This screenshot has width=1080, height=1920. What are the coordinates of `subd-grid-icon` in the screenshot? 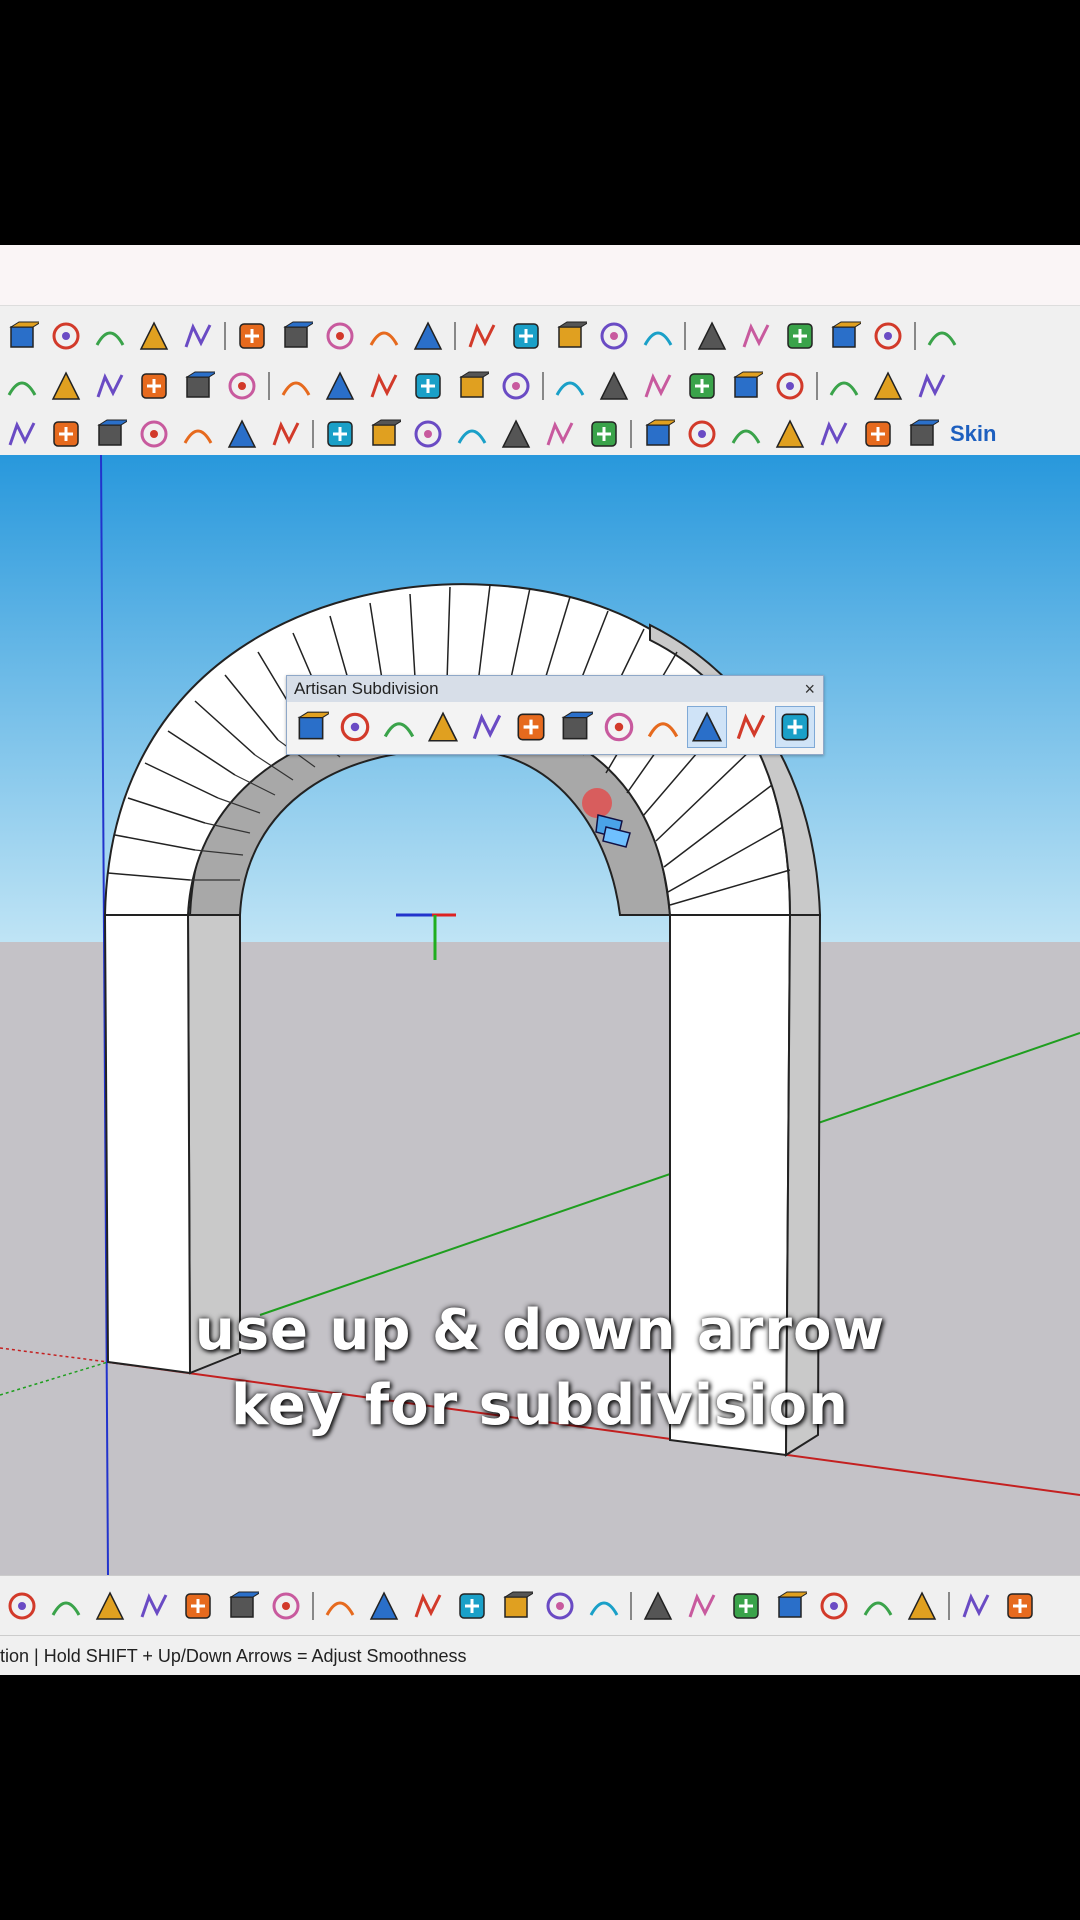 It's located at (531, 727).